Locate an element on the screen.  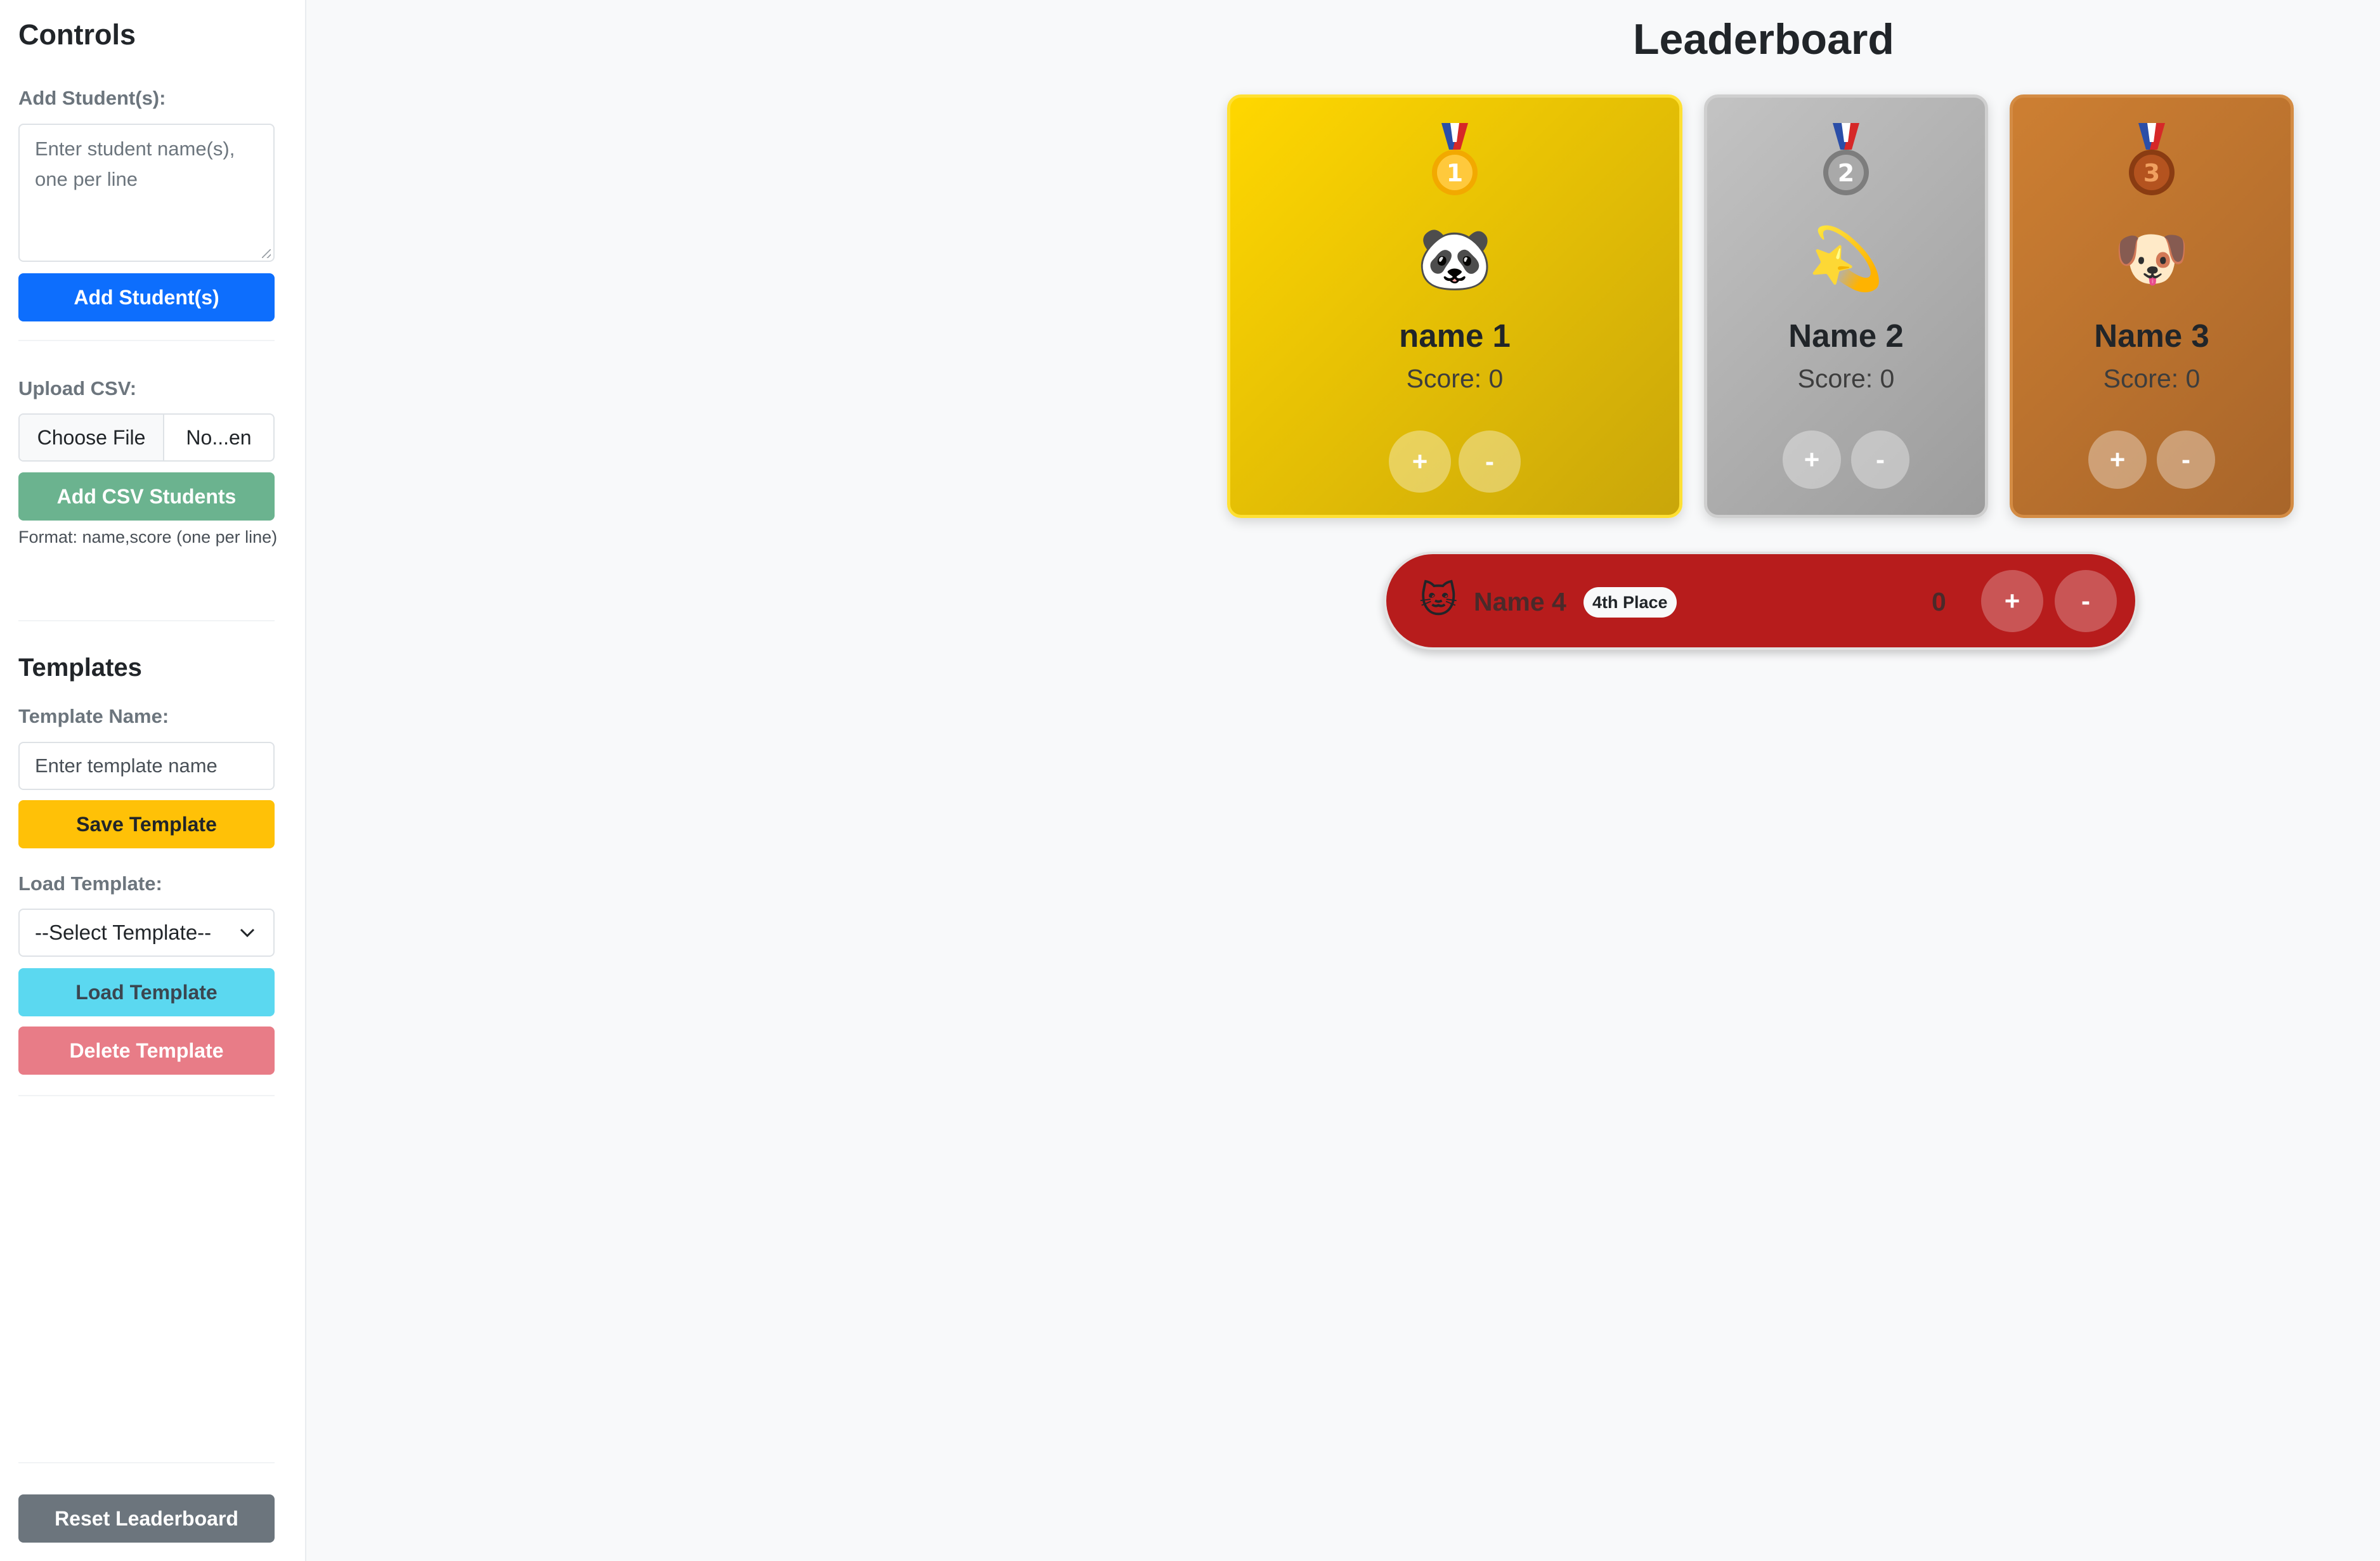
student-names-placeholder: Enter student name(s), one per line is located at coordinates (135, 164).